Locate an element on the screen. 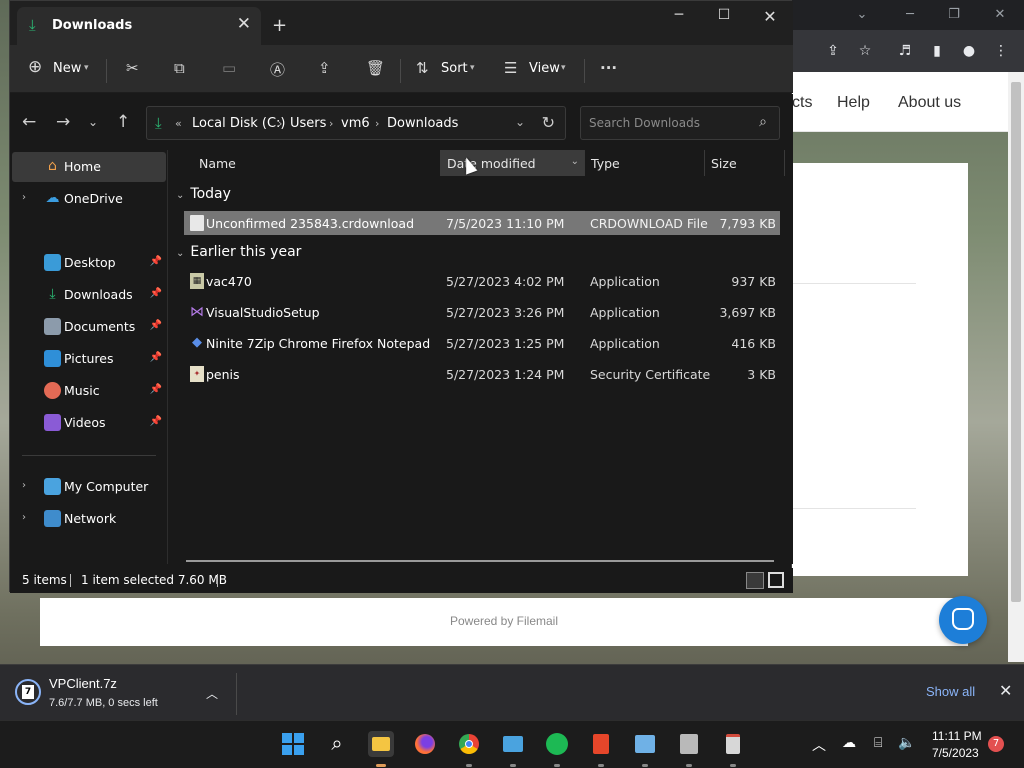  nav-link-products: cts is located at coordinates (802, 103).